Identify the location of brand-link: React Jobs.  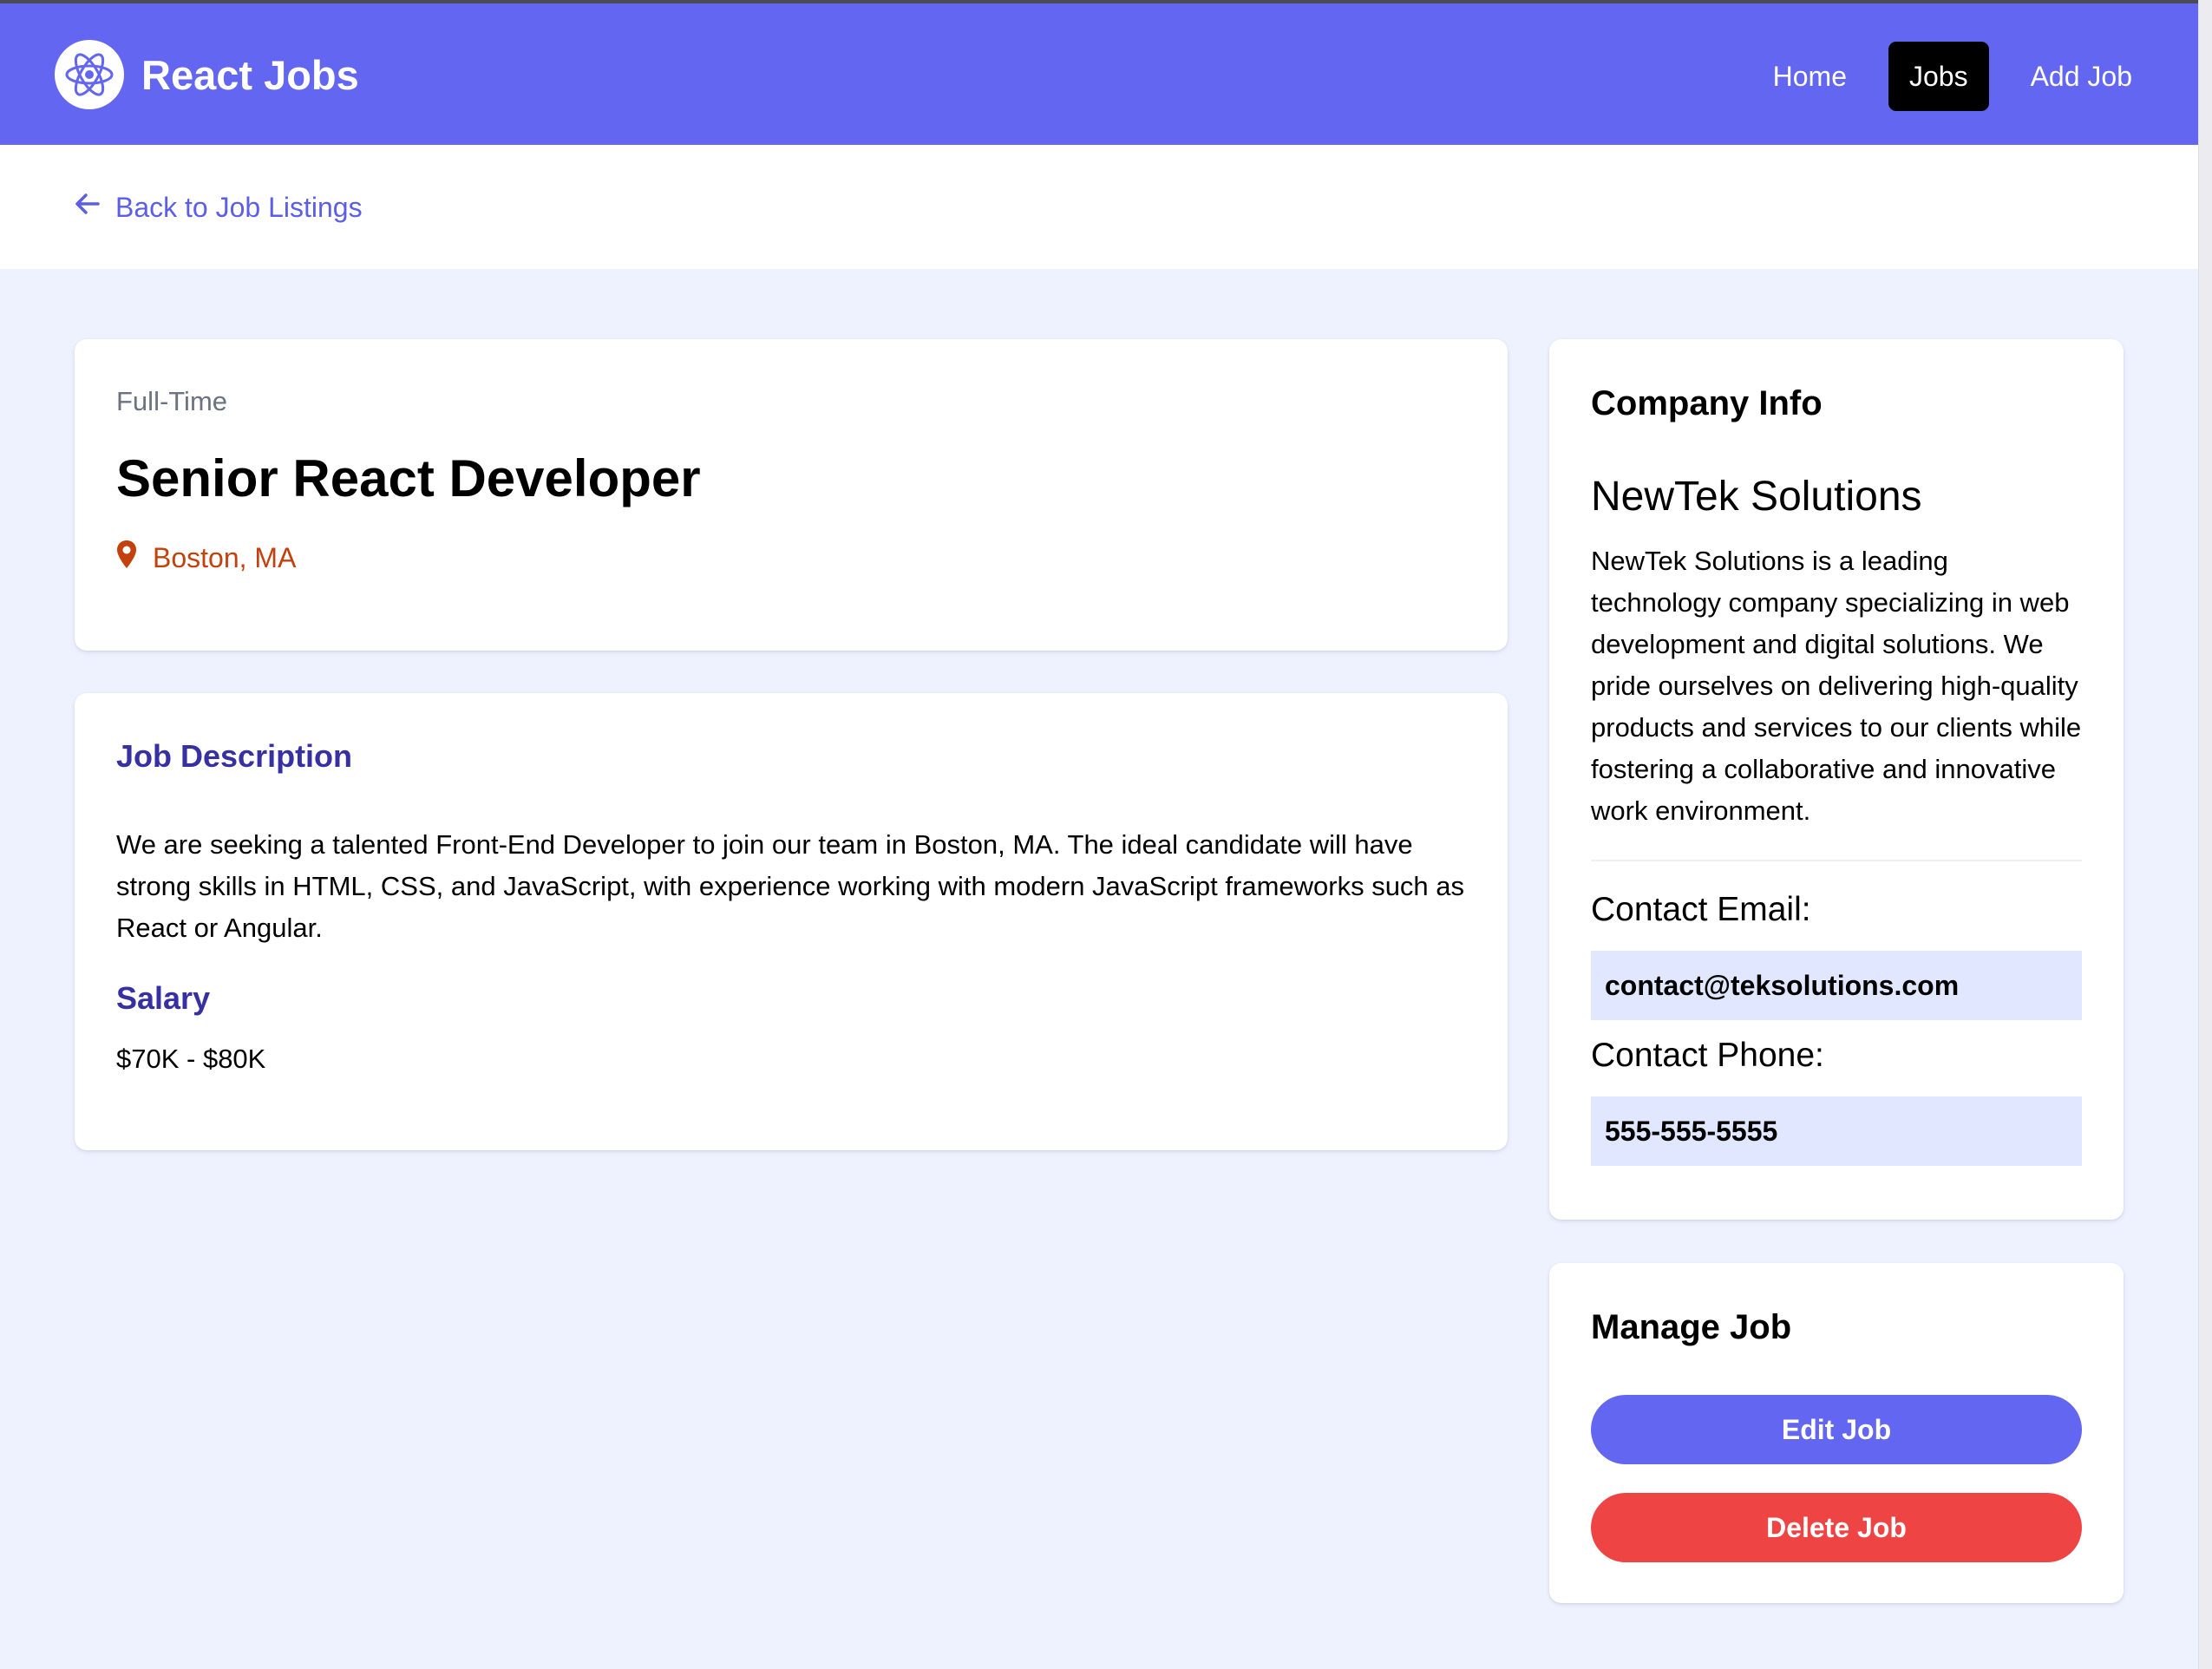
(207, 74).